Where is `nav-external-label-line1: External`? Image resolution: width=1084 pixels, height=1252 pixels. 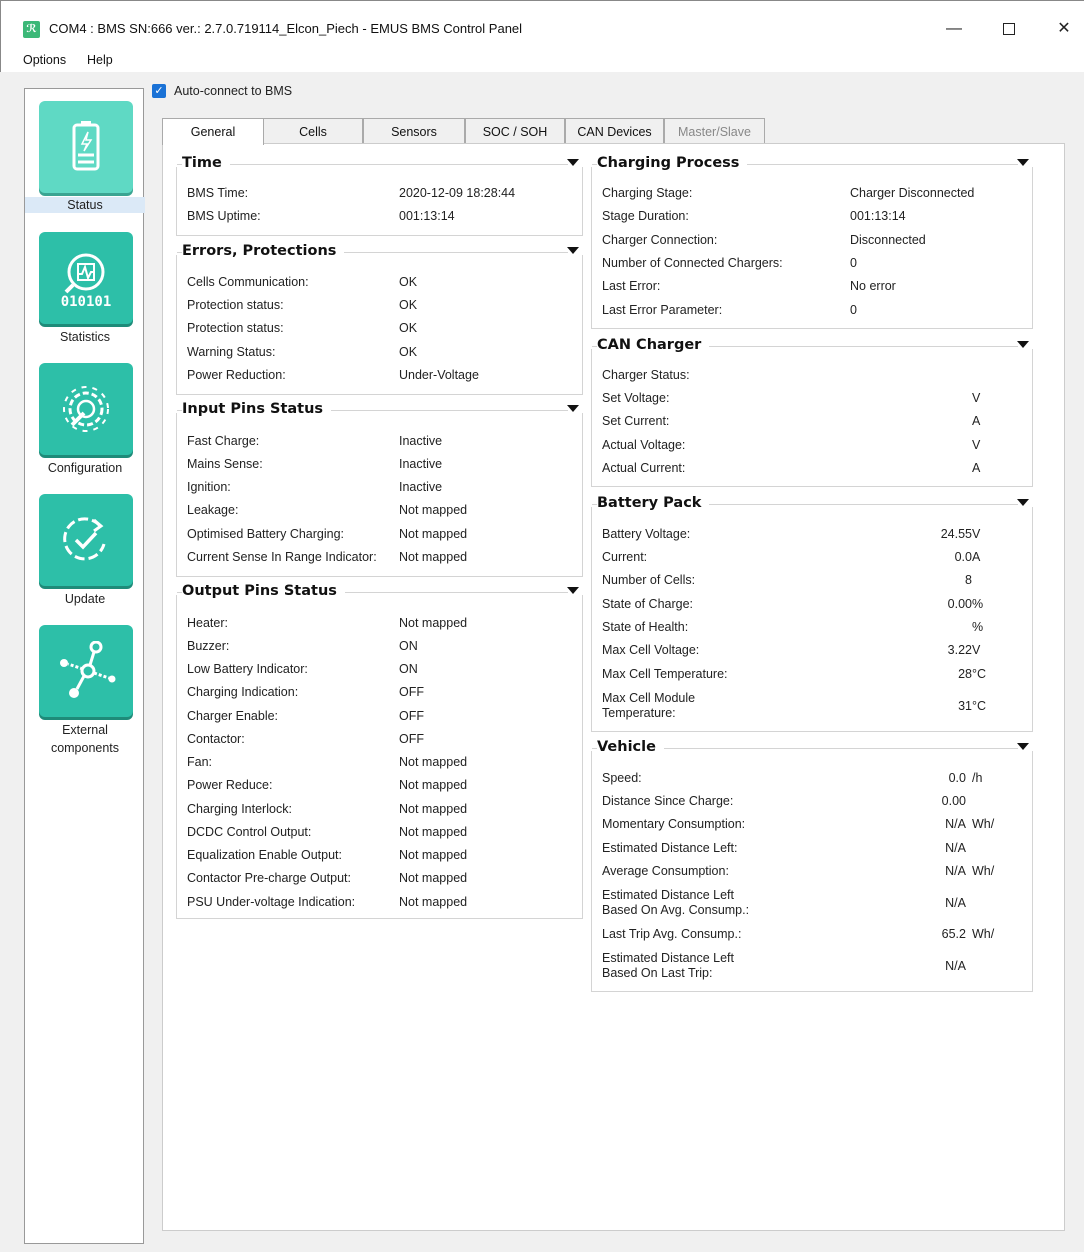 nav-external-label-line1: External is located at coordinates (85, 730).